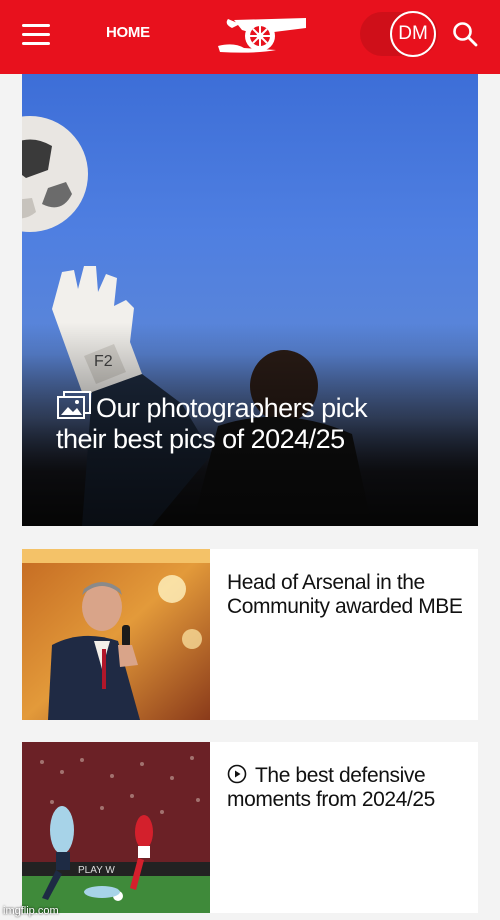 The width and height of the screenshot is (500, 920). What do you see at coordinates (96, 870) in the screenshot?
I see `svg-text: PLAY W` at bounding box center [96, 870].